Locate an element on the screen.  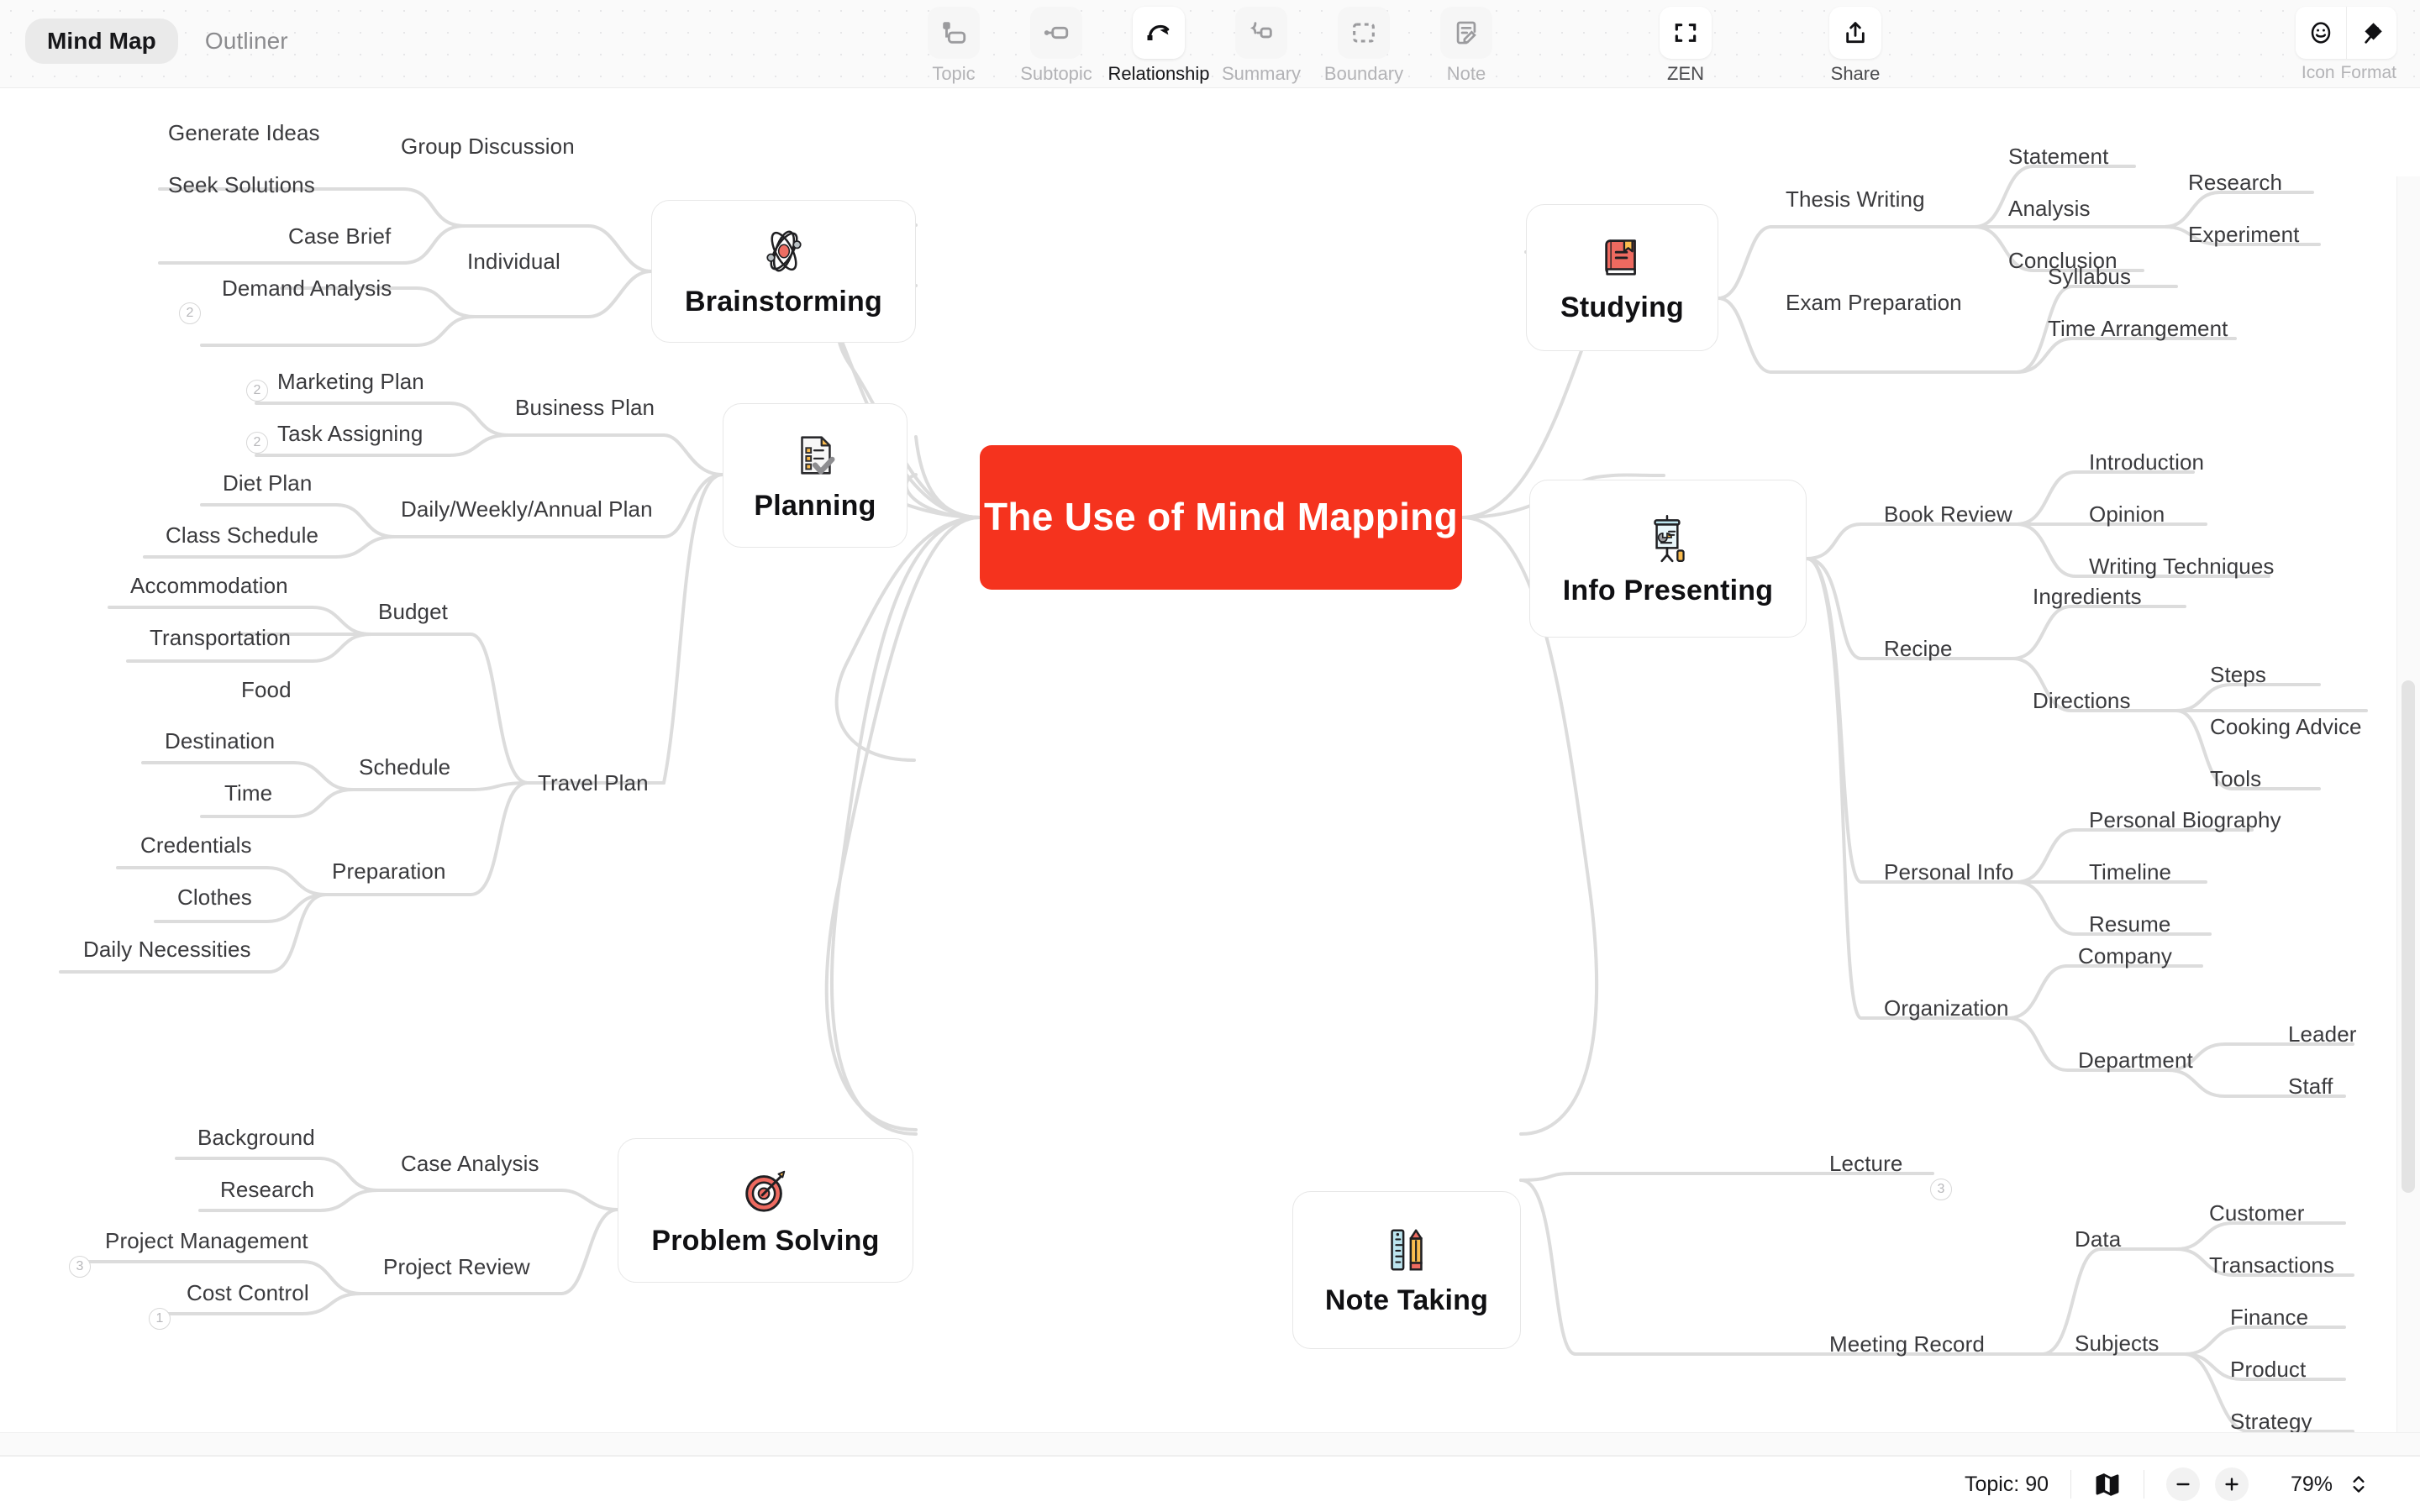
topic-node: Recipe is located at coordinates (1919, 648).